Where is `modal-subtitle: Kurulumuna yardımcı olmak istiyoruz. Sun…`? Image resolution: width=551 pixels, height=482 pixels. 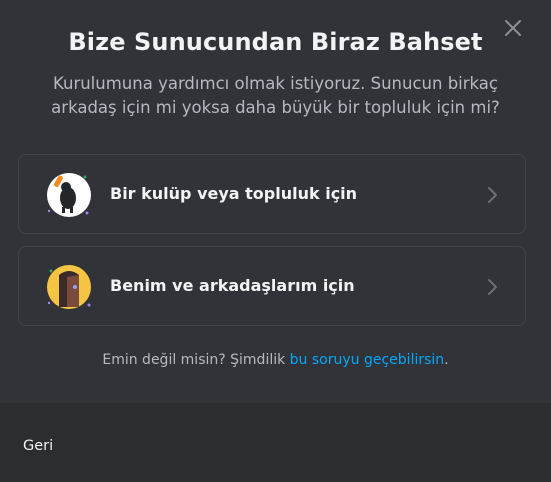 modal-subtitle: Kurulumuna yardımcı olmak istiyoruz. Sun… is located at coordinates (275, 95).